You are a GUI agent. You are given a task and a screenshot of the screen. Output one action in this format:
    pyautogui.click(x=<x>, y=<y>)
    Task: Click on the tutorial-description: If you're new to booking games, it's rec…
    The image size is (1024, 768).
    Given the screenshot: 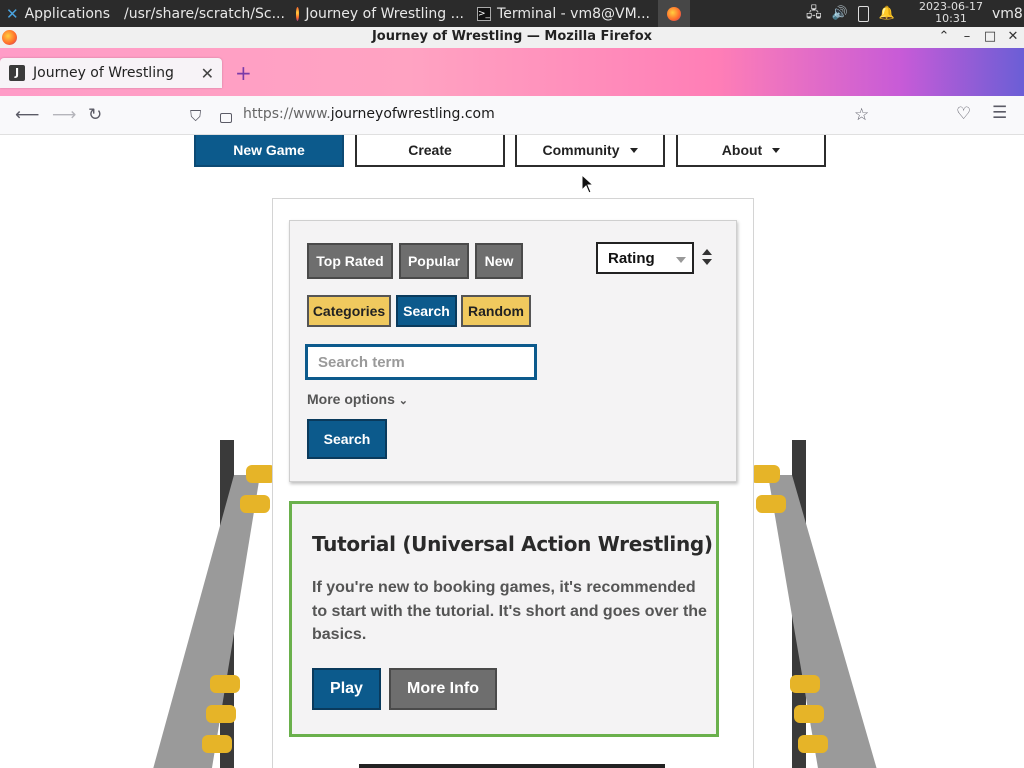 What is the action you would take?
    pyautogui.click(x=509, y=611)
    